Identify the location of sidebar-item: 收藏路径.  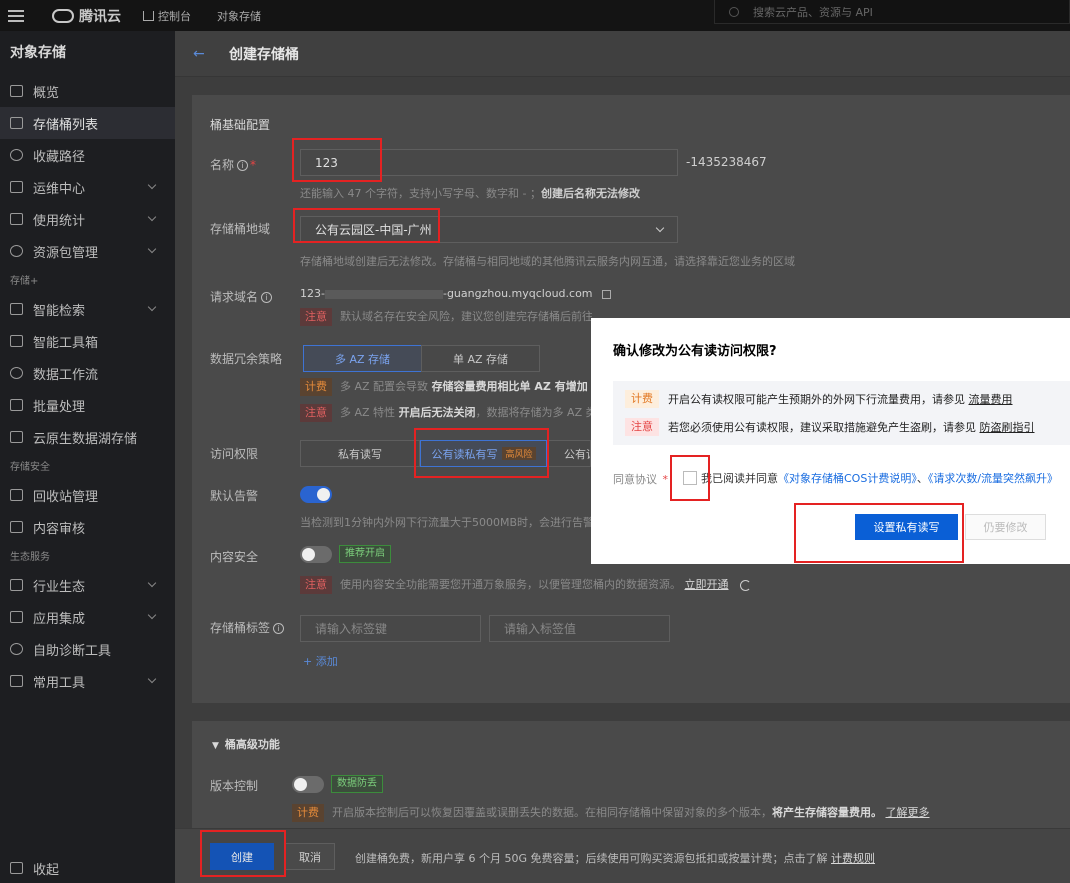
(87, 155).